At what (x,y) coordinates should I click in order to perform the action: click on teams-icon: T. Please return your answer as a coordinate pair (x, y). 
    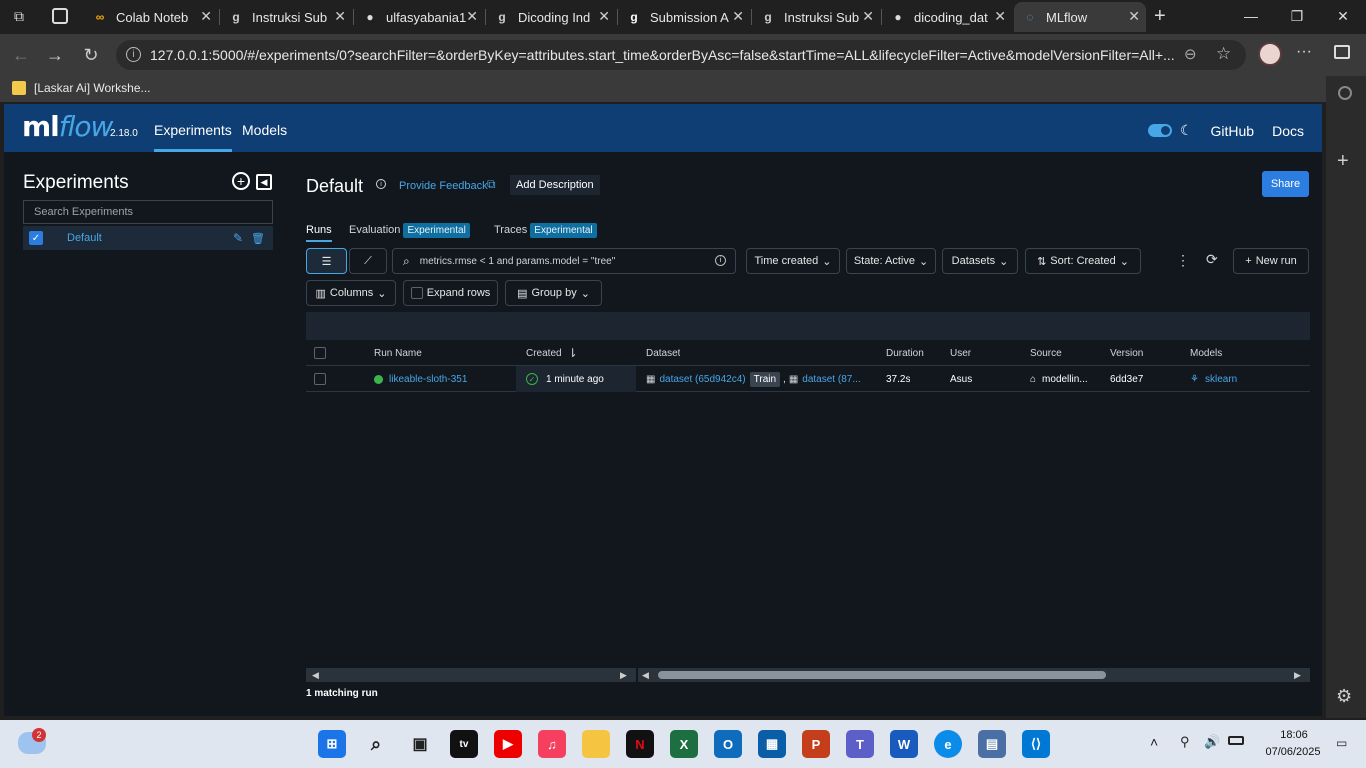
    Looking at the image, I should click on (860, 744).